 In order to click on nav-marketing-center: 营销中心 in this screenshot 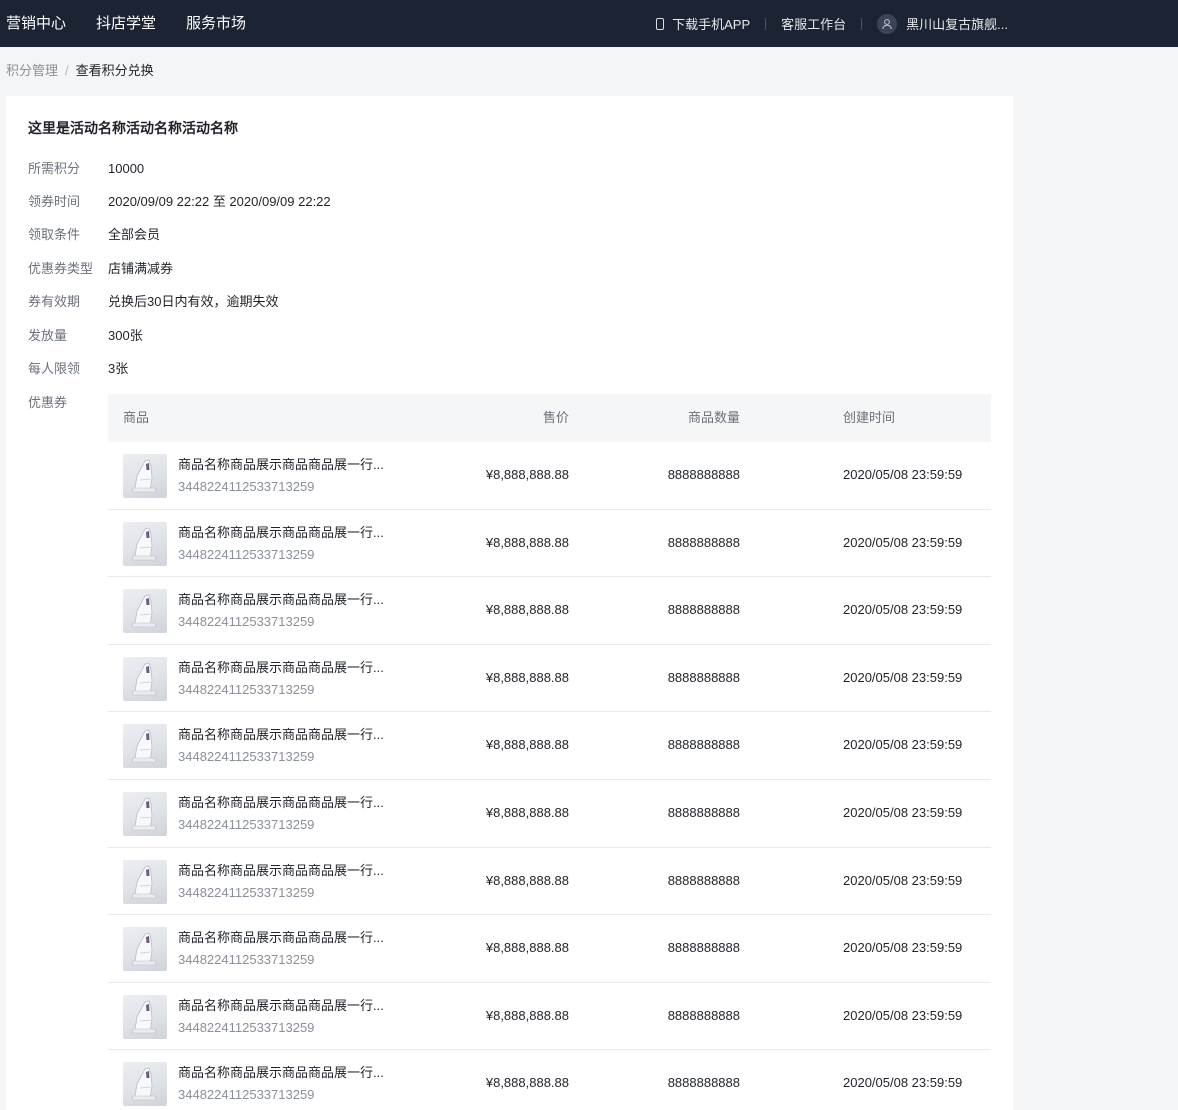, I will do `click(36, 24)`.